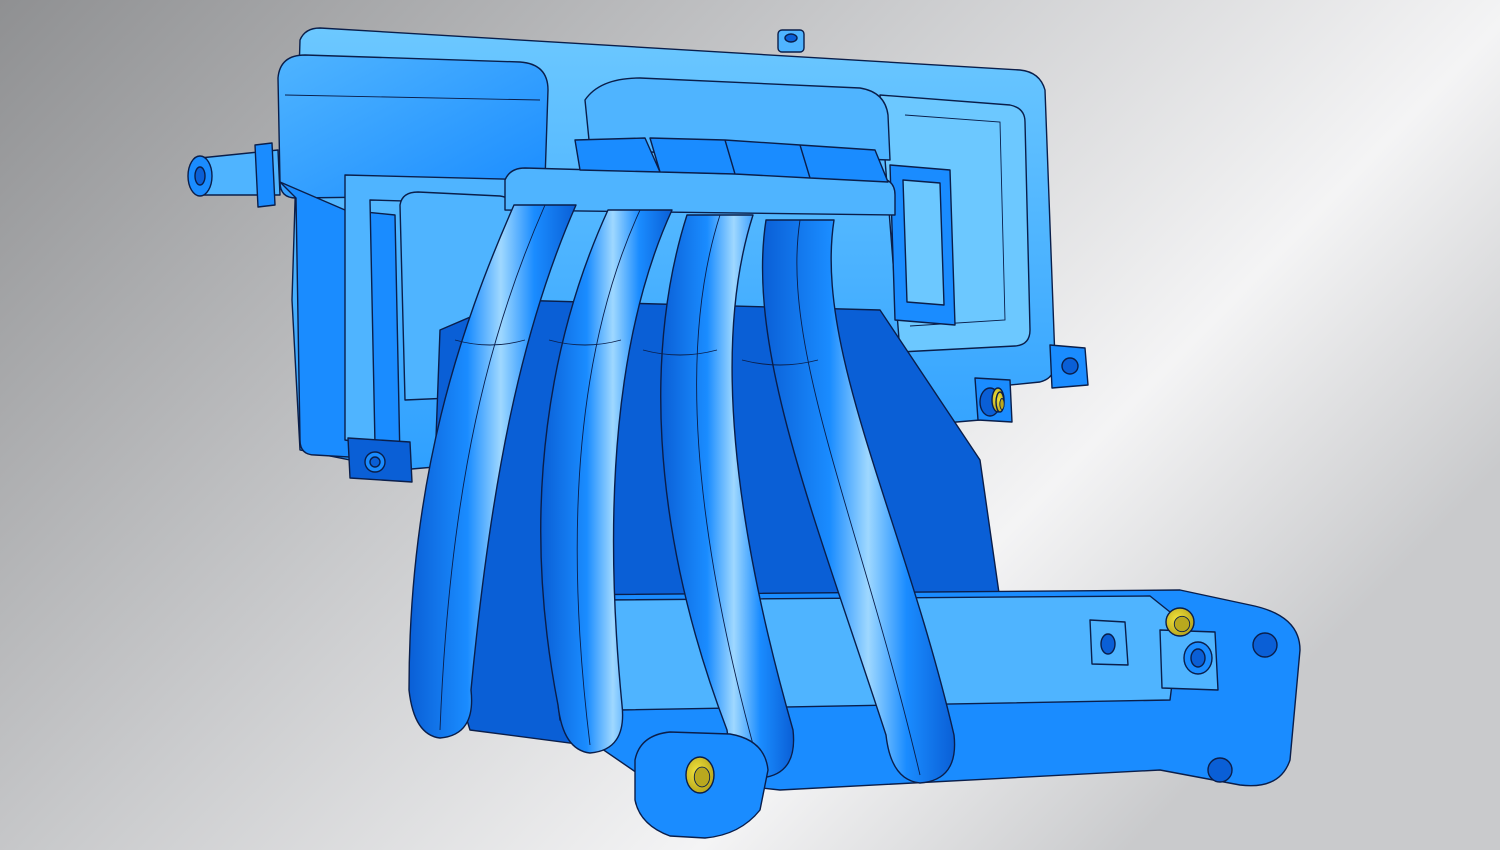 This screenshot has height=850, width=1500. Describe the element at coordinates (380, 460) in the screenshot. I see `plenum-left-lug` at that location.